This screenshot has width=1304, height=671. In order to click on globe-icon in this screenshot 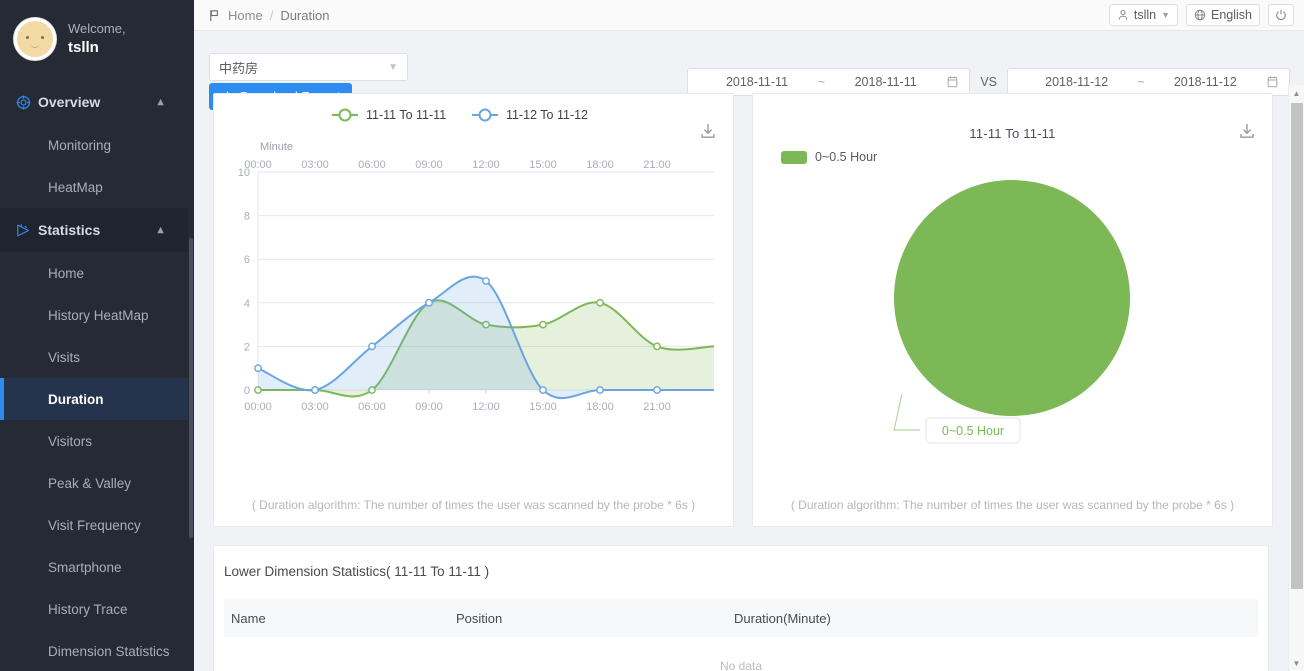, I will do `click(1200, 15)`.